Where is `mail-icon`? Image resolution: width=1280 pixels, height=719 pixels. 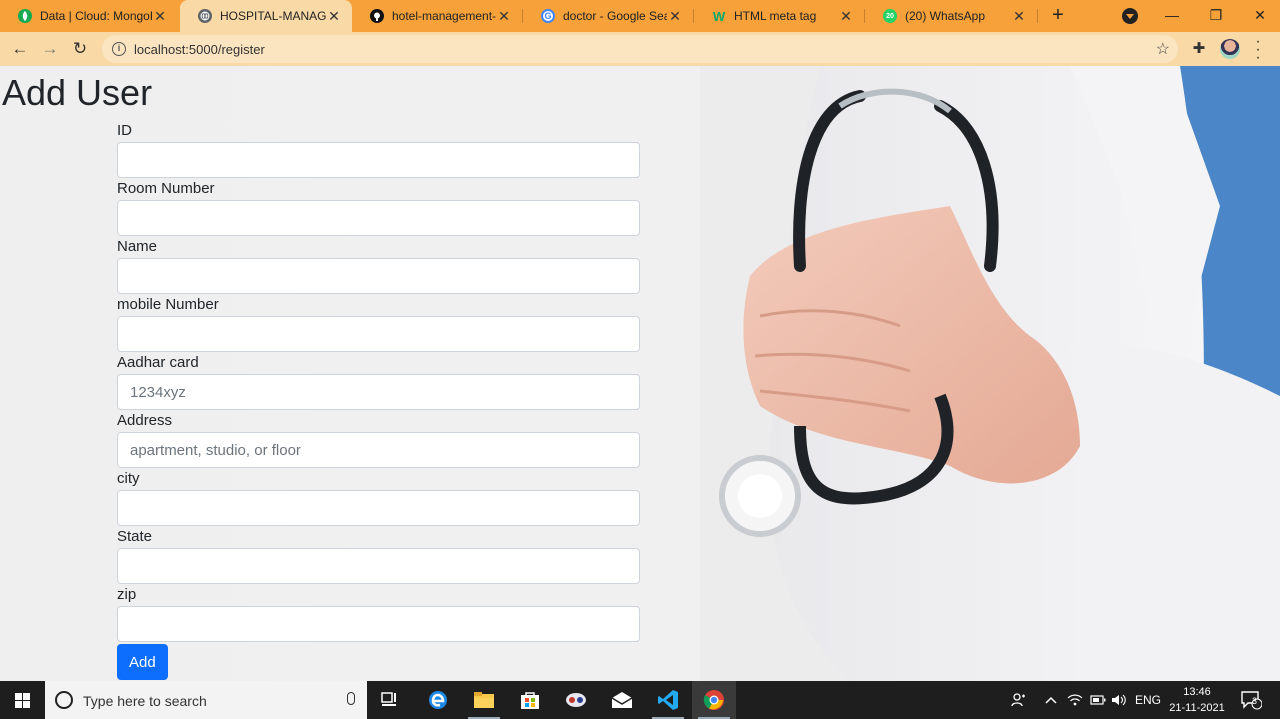 mail-icon is located at coordinates (622, 700).